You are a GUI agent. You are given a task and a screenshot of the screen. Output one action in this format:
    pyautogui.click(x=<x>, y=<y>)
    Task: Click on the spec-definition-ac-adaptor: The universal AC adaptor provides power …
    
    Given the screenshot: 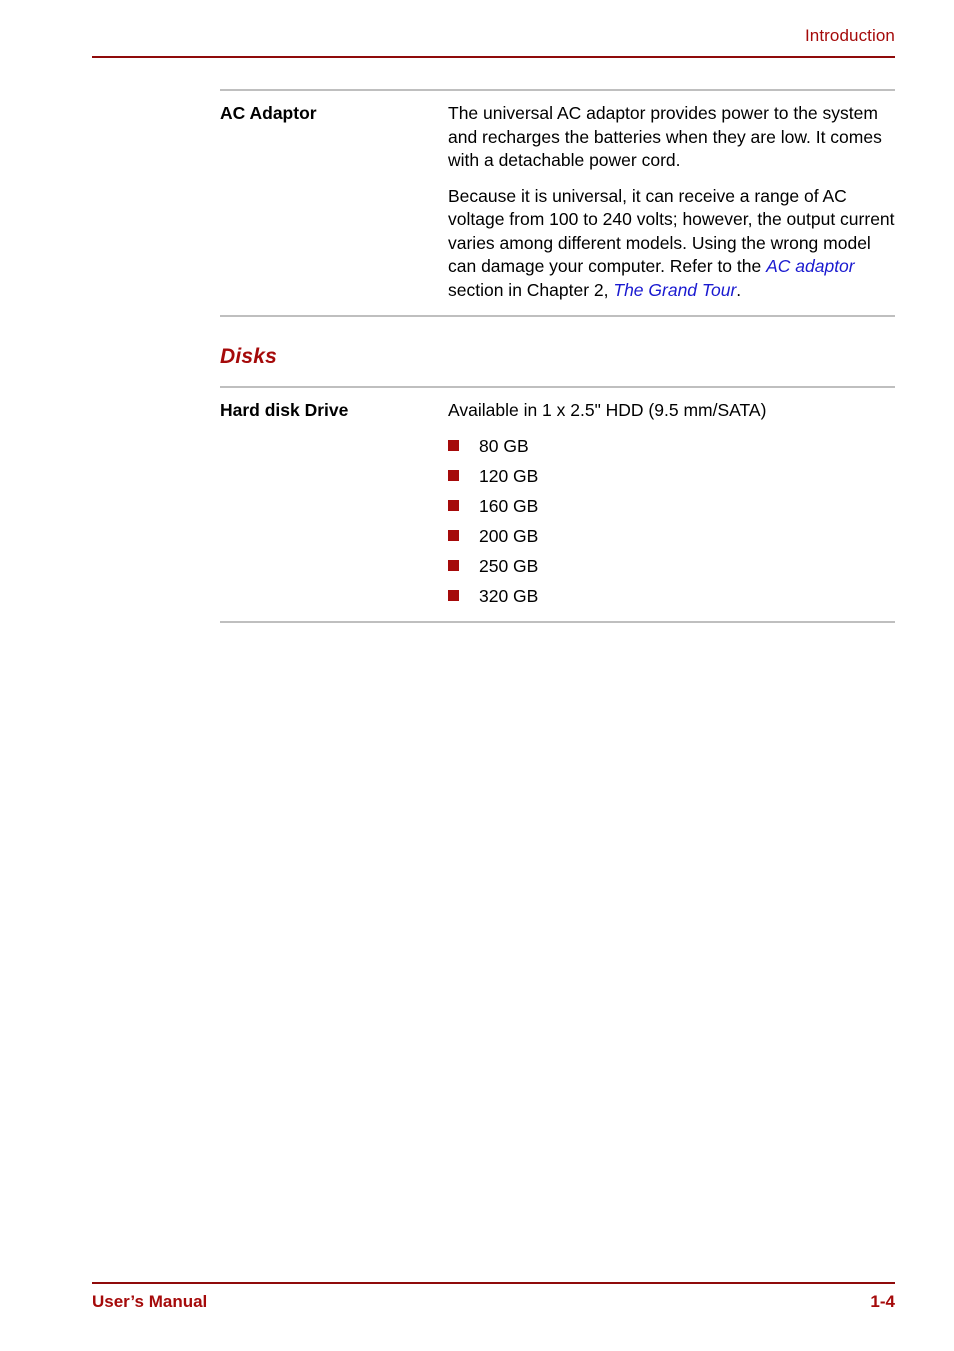 What is the action you would take?
    pyautogui.click(x=671, y=202)
    